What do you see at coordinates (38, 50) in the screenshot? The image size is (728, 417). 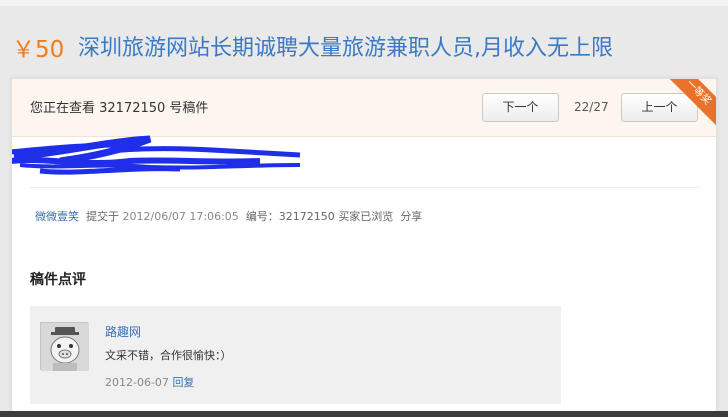 I see `task-price: ￥50` at bounding box center [38, 50].